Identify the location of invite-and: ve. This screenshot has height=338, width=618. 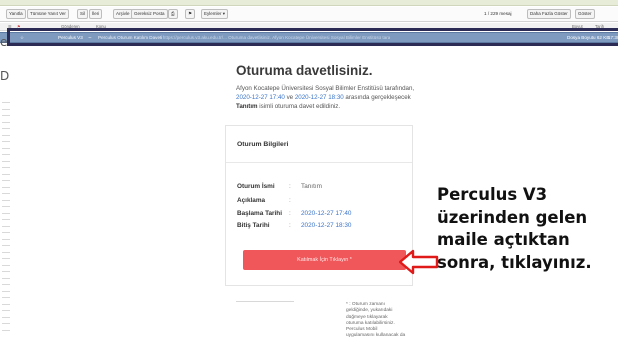
(289, 98).